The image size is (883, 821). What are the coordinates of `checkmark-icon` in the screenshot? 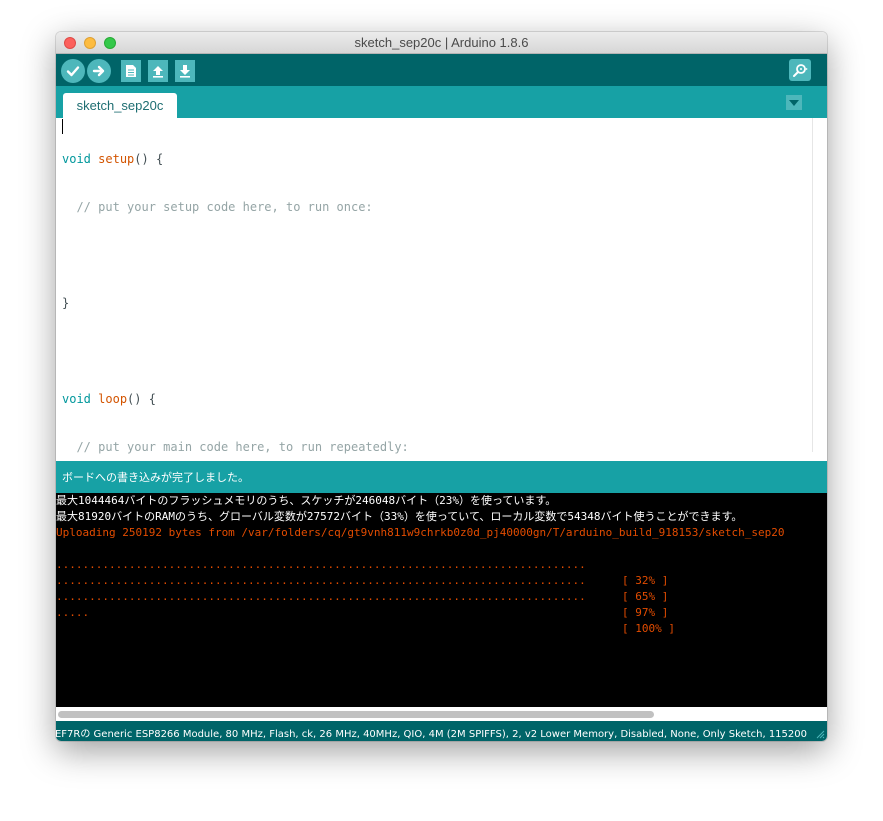 It's located at (73, 71).